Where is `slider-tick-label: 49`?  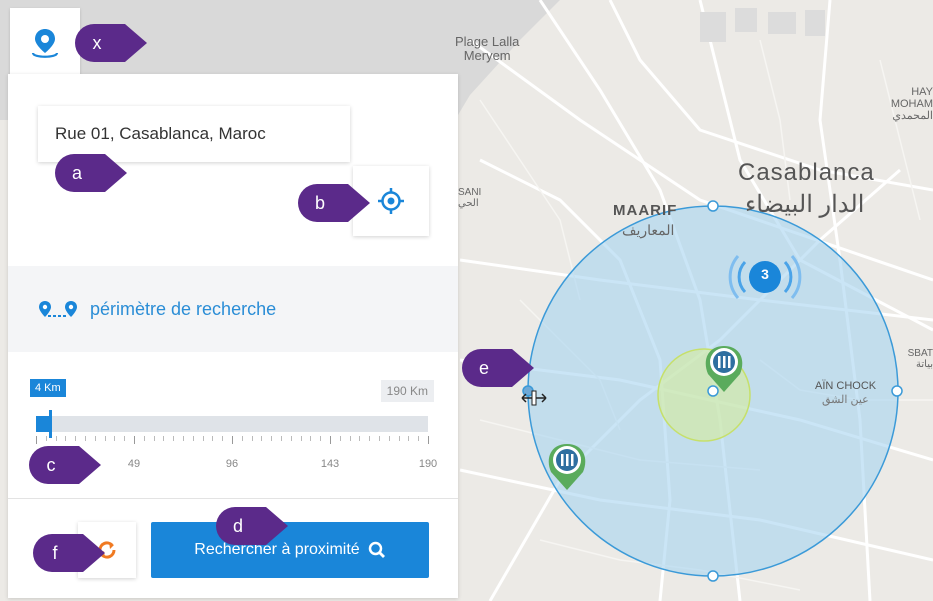 slider-tick-label: 49 is located at coordinates (134, 464).